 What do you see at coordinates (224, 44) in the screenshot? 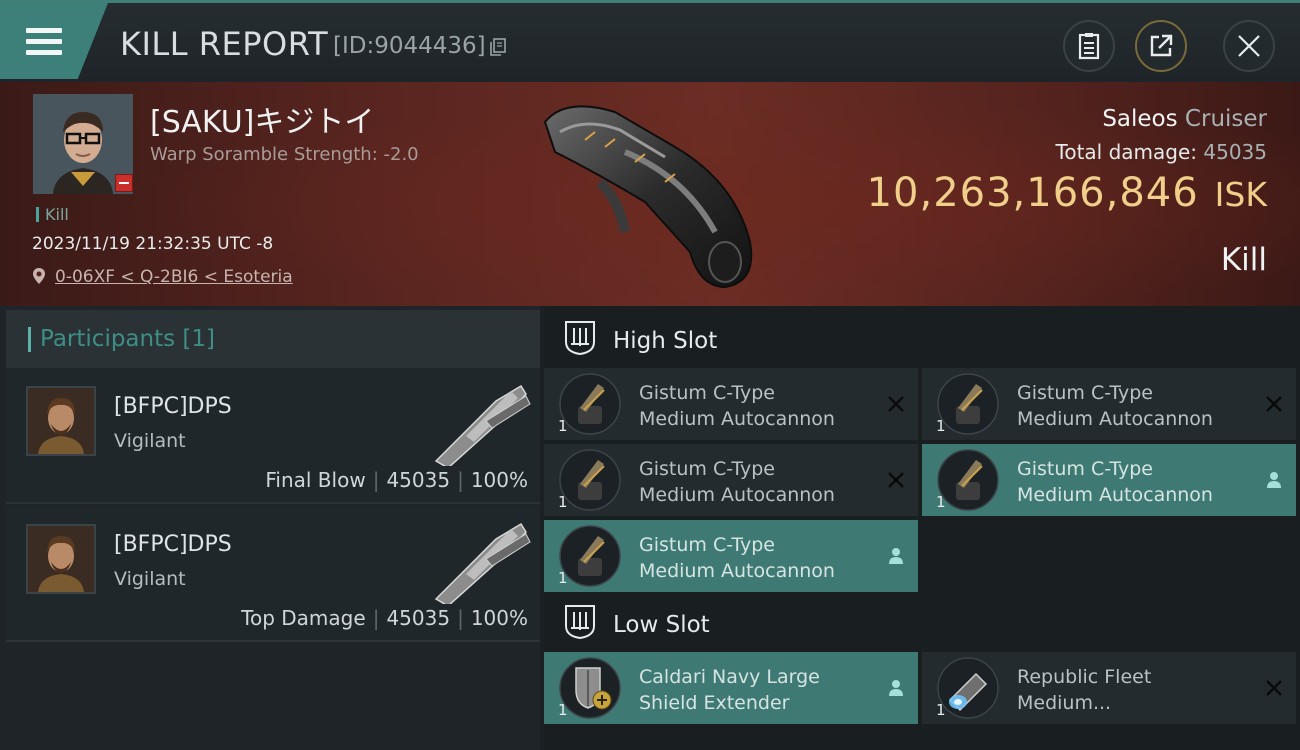
I see `page-title: KILL REPORT` at bounding box center [224, 44].